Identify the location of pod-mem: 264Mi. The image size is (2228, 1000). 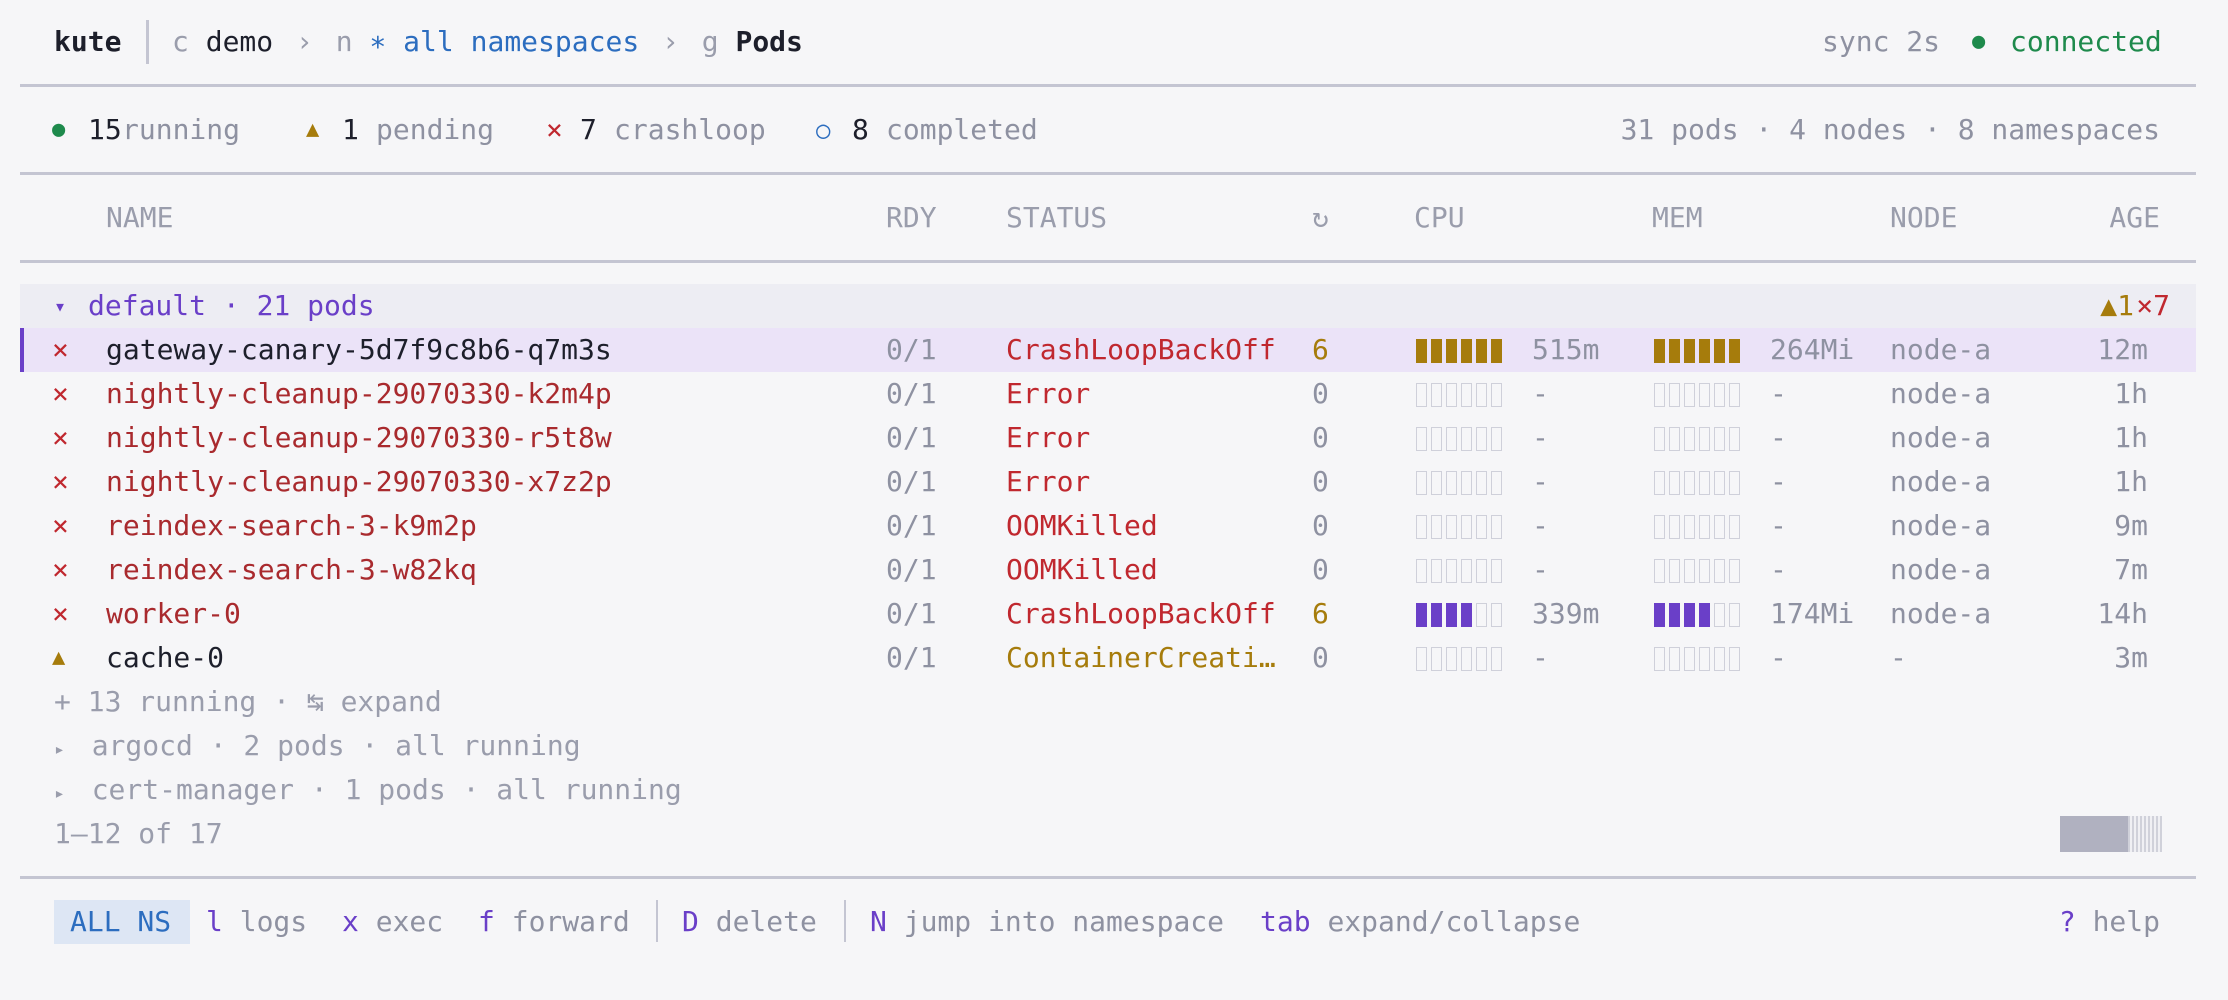
(1812, 349).